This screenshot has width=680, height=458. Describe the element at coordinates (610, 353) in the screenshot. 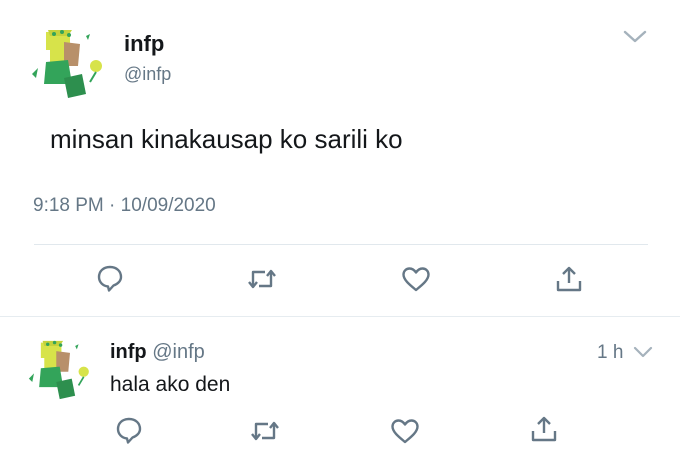

I see `reply-age: 1 h` at that location.